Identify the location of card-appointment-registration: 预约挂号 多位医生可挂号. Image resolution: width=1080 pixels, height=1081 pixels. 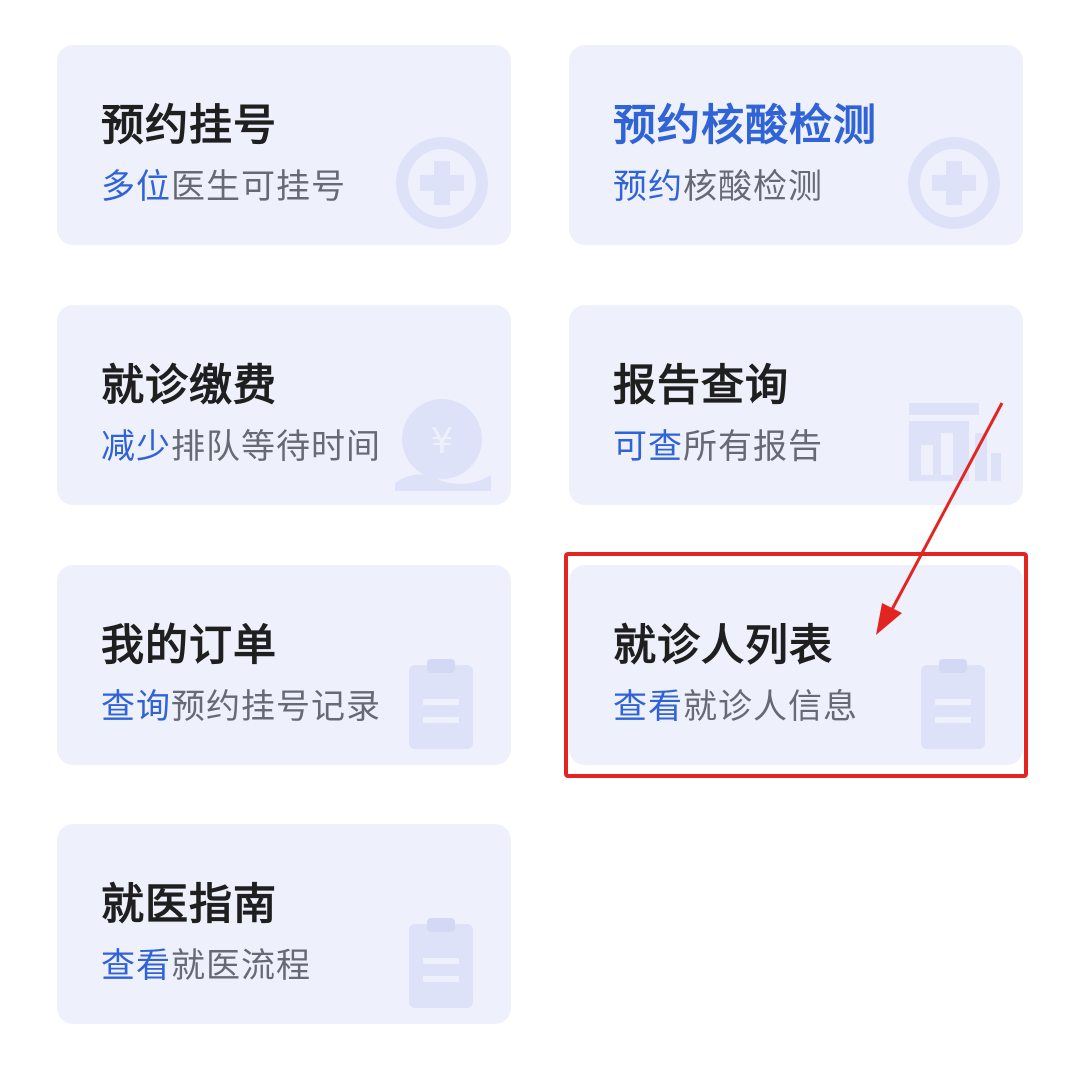
(284, 145).